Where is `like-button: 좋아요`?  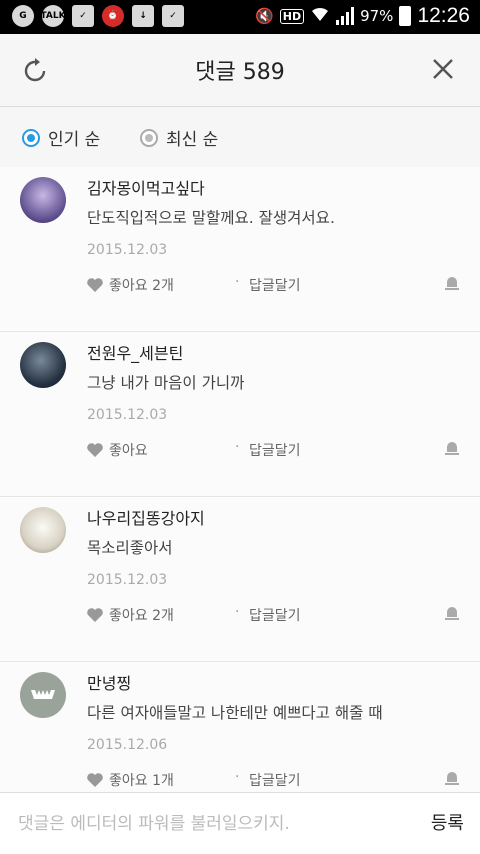
like-button: 좋아요 is located at coordinates (117, 450).